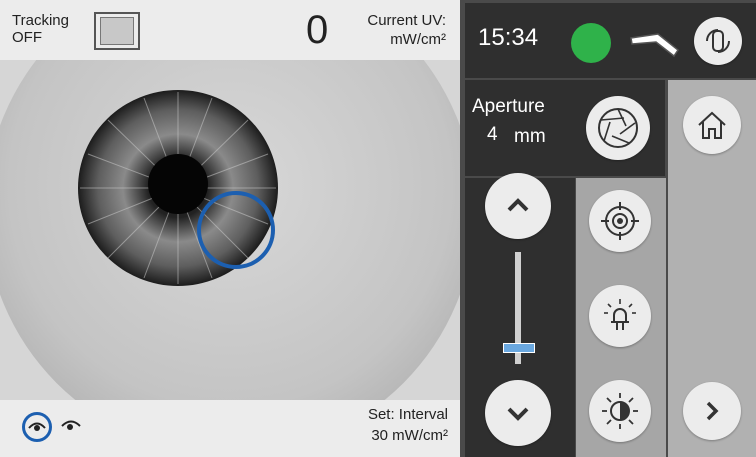  What do you see at coordinates (406, 20) in the screenshot?
I see `current-uv-label: Current UV:` at bounding box center [406, 20].